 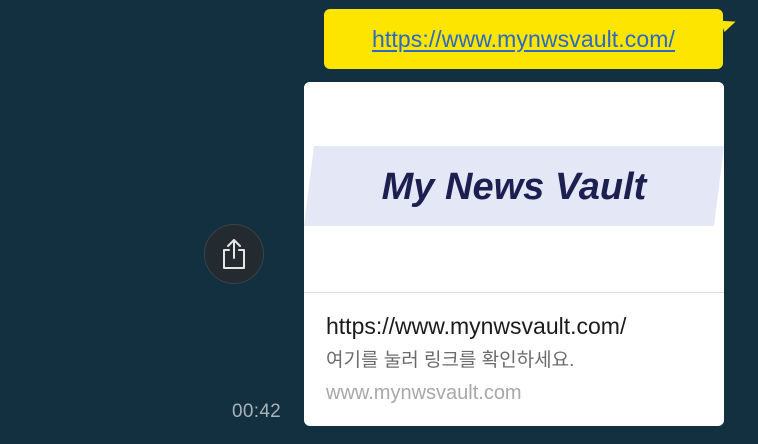 I want to click on share-button, so click(x=234, y=254).